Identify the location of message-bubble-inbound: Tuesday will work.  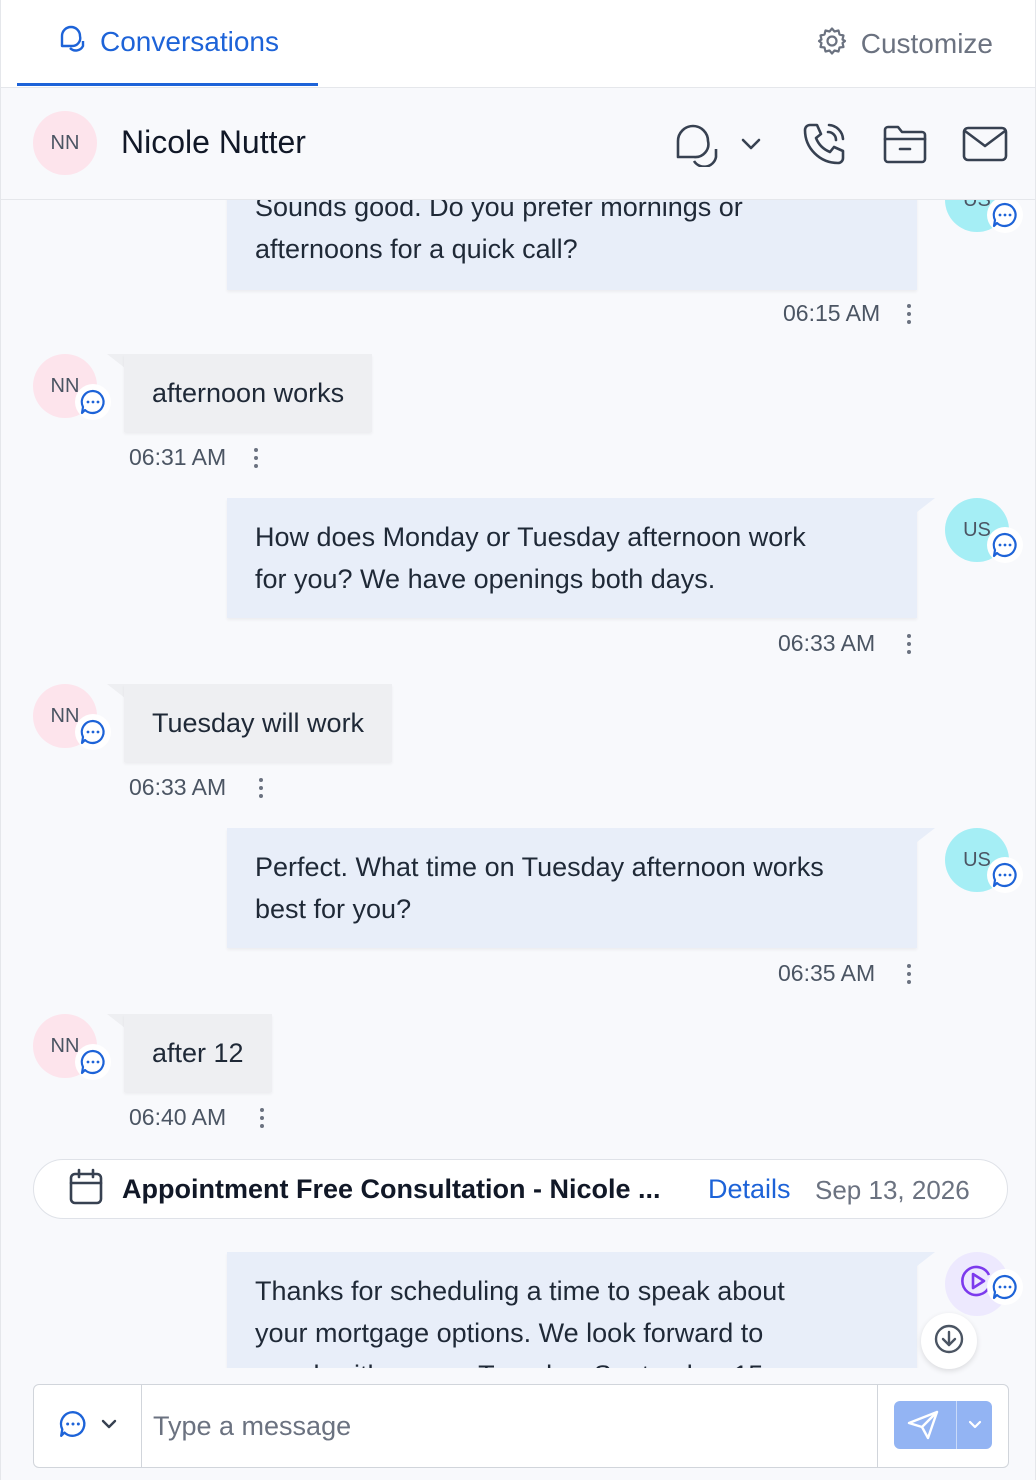
(258, 723).